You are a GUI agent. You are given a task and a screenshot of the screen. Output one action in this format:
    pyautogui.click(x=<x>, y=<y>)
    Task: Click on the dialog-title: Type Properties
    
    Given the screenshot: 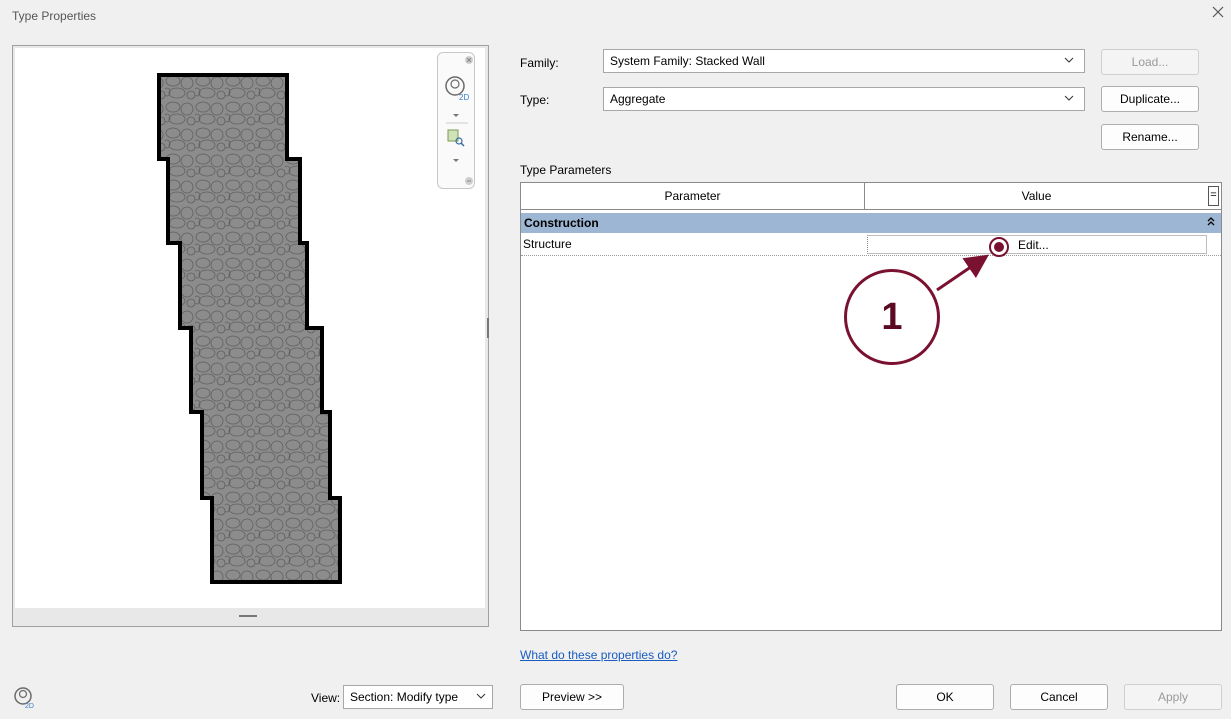 What is the action you would take?
    pyautogui.click(x=54, y=16)
    